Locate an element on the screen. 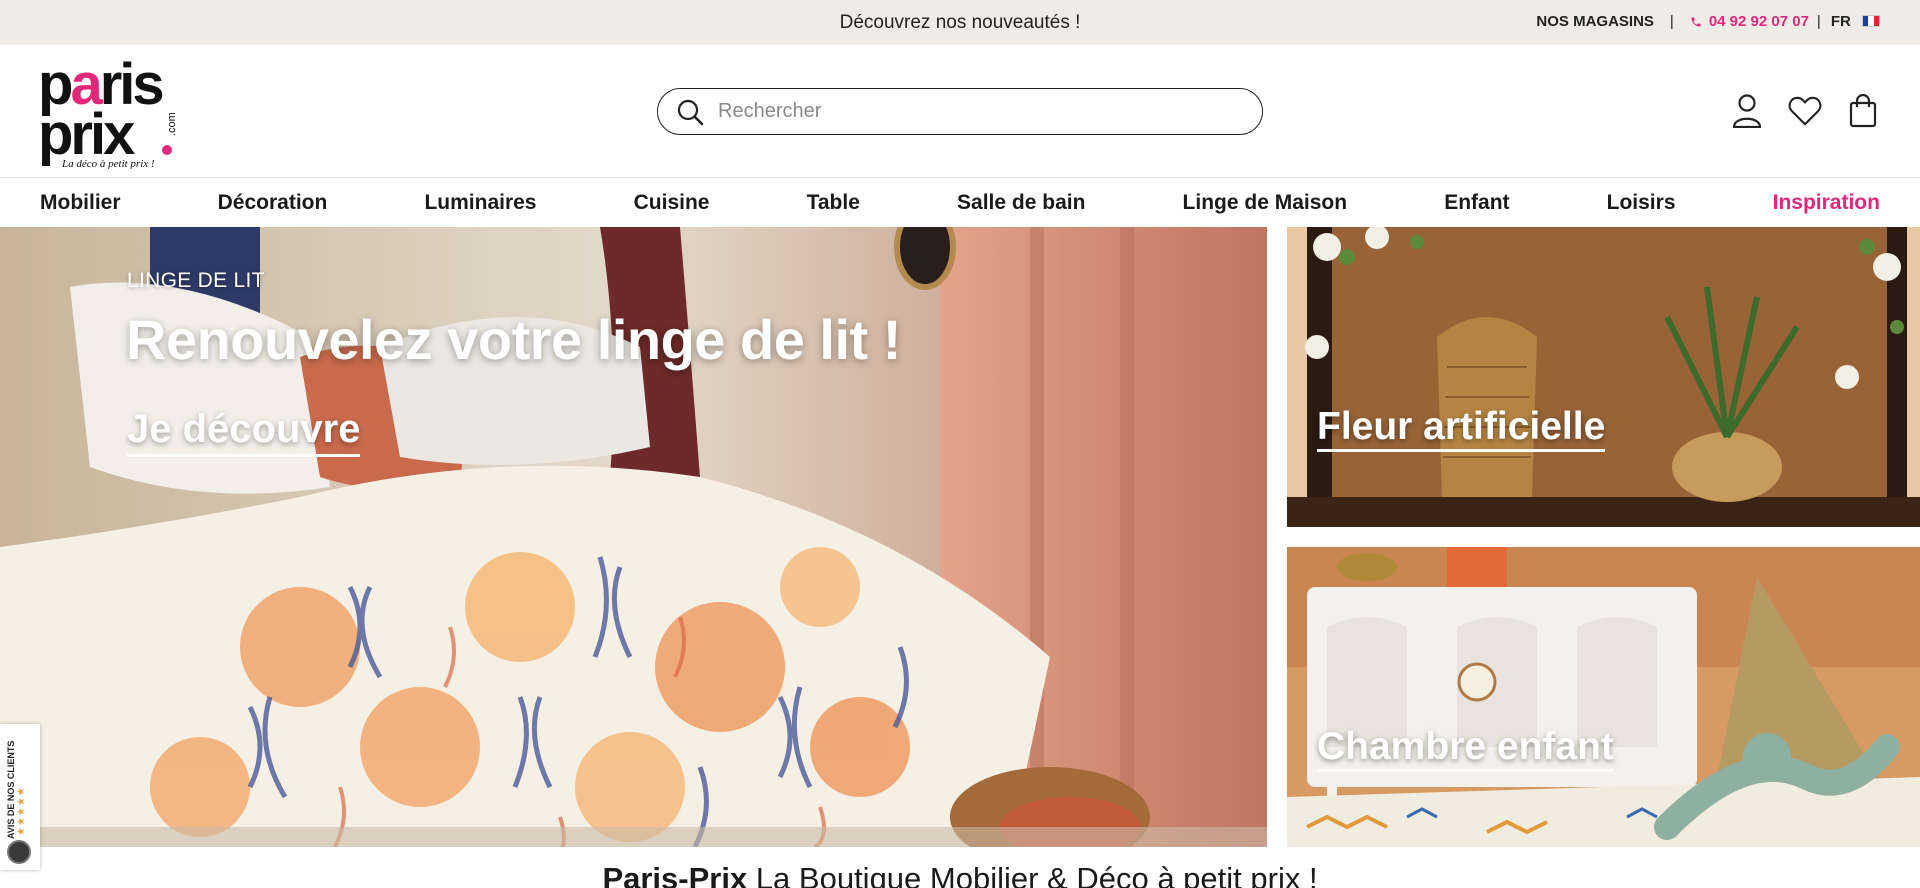  nav-item-table: Table is located at coordinates (833, 203).